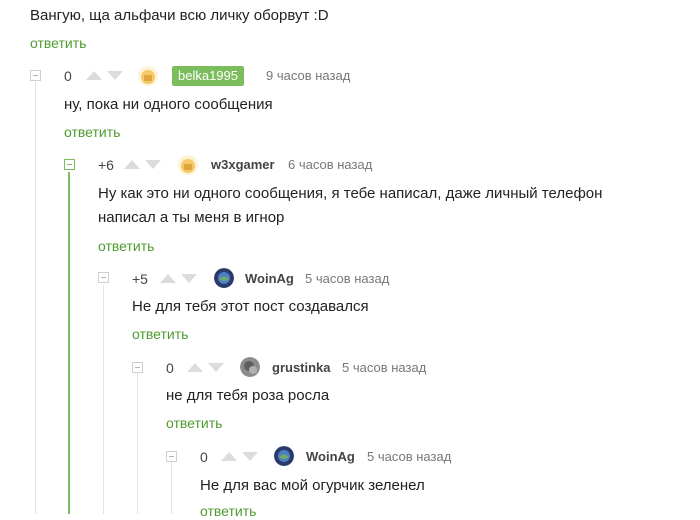  Describe the element at coordinates (168, 104) in the screenshot. I see `comment-text: ну, пока ни одного сообщения` at that location.